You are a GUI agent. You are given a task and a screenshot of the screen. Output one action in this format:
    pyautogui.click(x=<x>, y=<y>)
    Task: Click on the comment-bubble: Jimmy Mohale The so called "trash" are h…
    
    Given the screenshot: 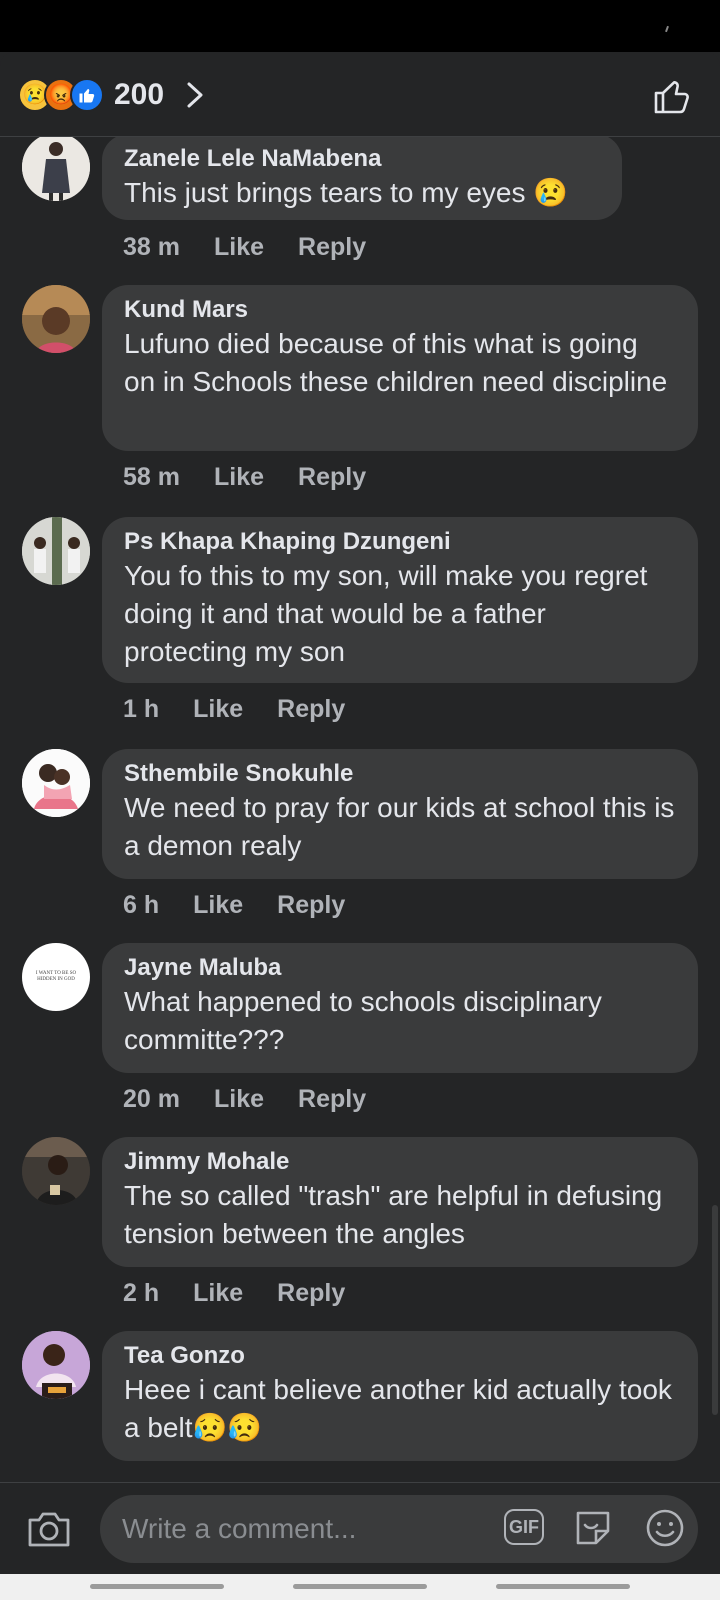 What is the action you would take?
    pyautogui.click(x=400, y=1202)
    